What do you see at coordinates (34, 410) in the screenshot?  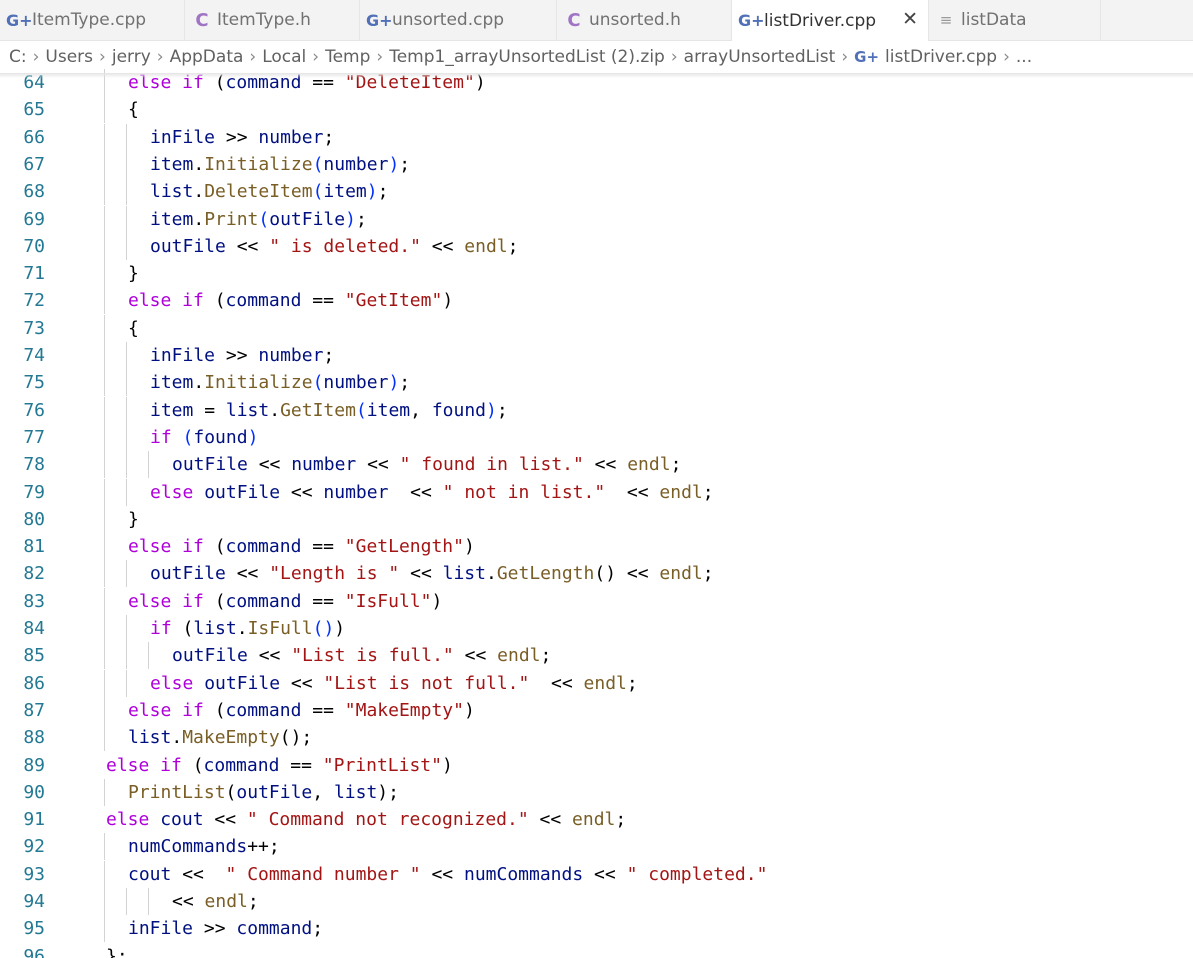 I see `line-number: 76` at bounding box center [34, 410].